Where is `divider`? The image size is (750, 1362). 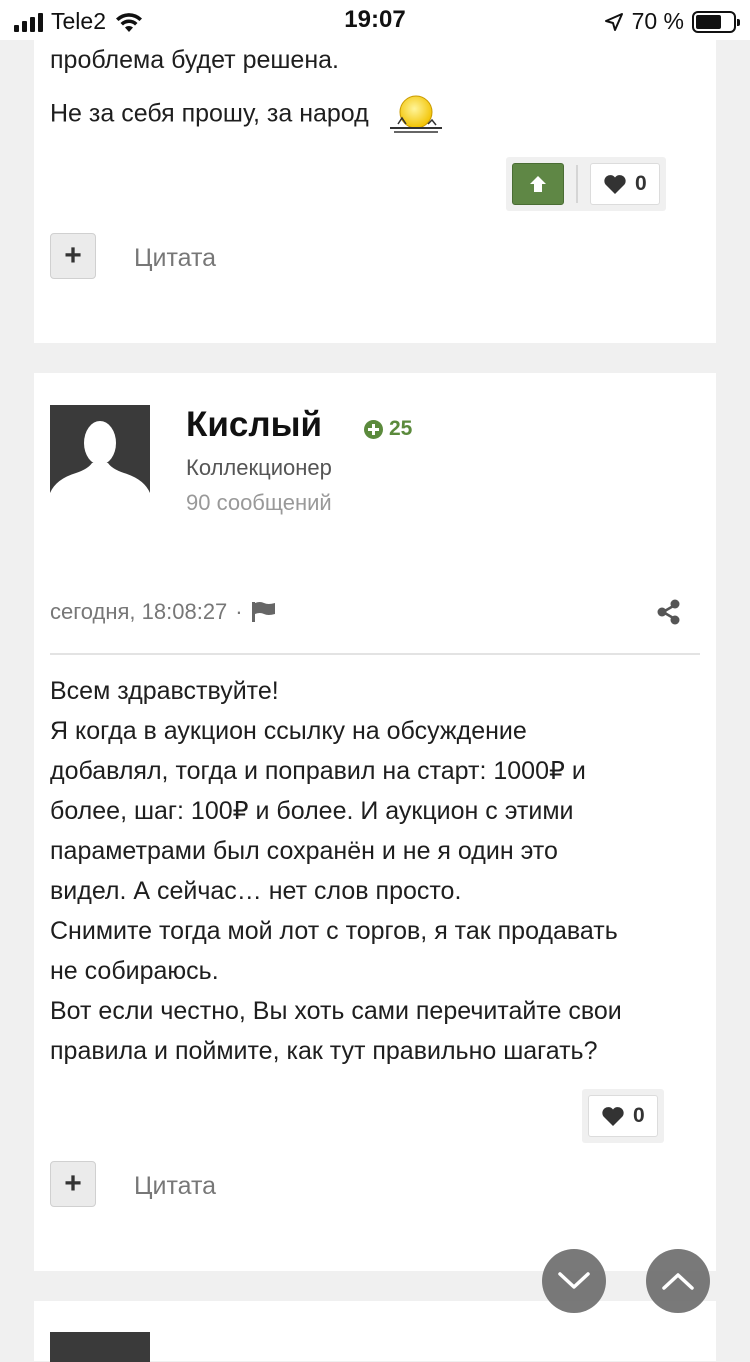 divider is located at coordinates (375, 654).